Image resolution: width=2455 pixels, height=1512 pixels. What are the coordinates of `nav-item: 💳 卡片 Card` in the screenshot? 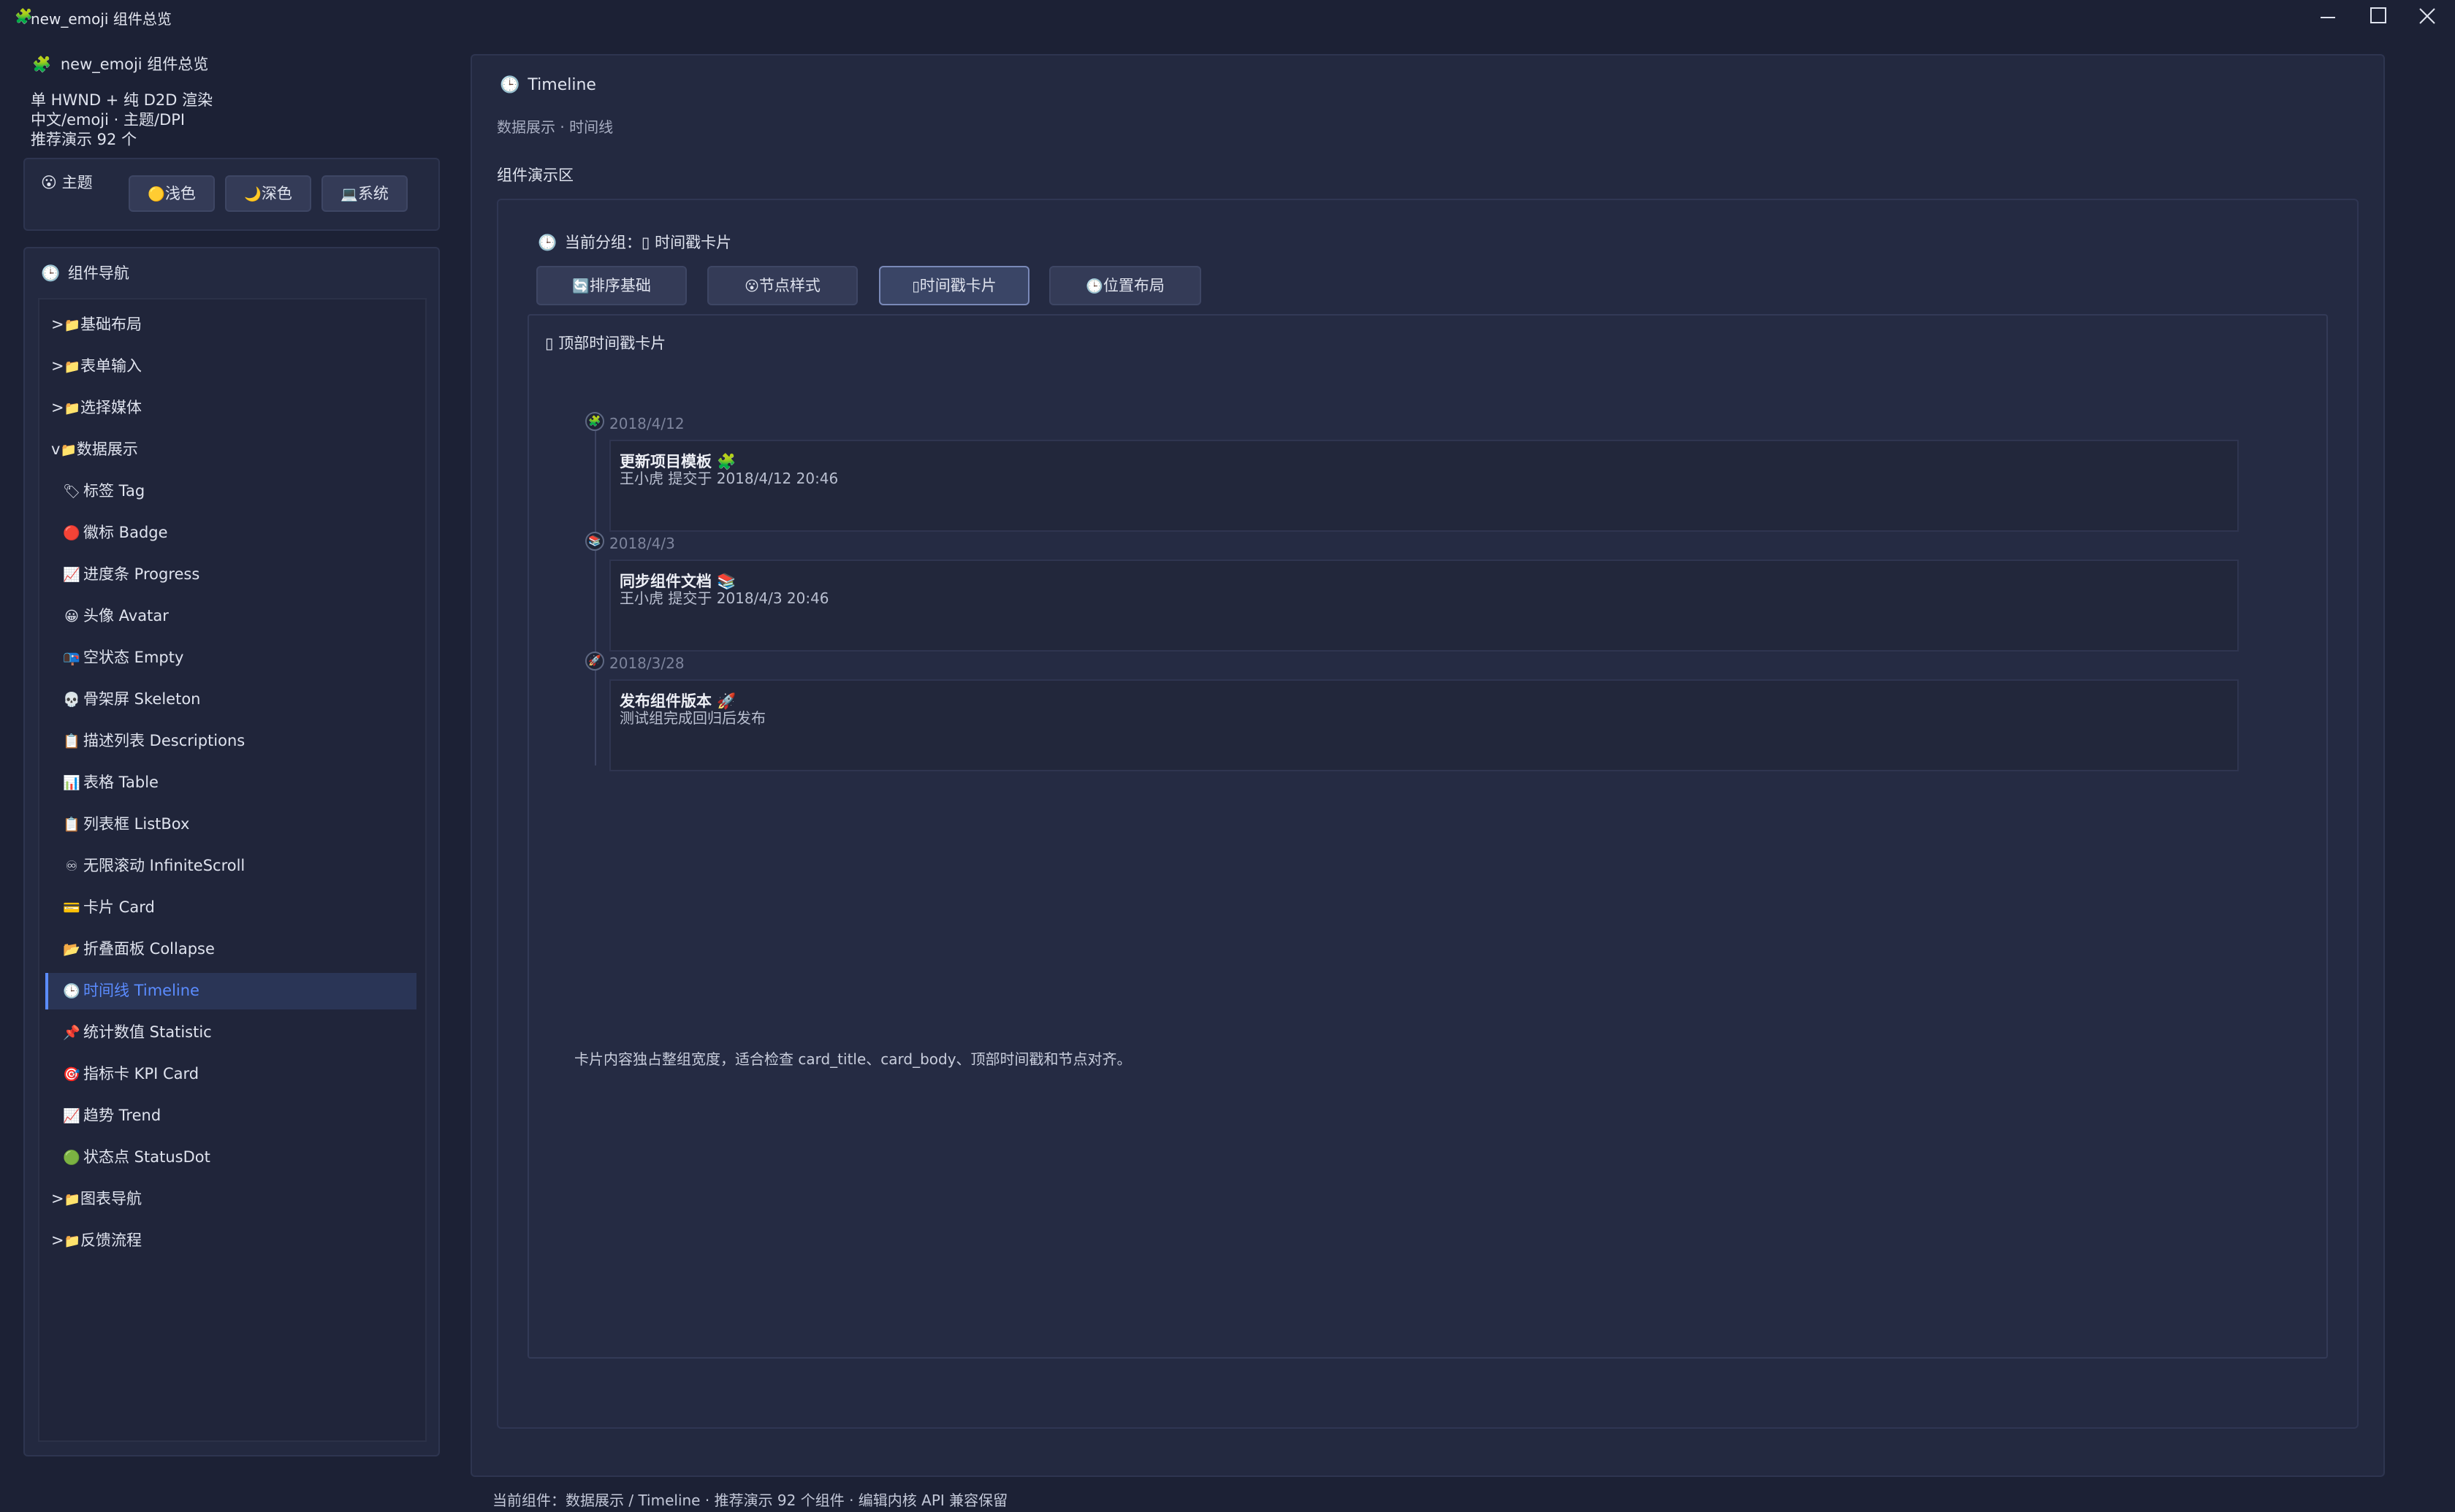 It's located at (109, 907).